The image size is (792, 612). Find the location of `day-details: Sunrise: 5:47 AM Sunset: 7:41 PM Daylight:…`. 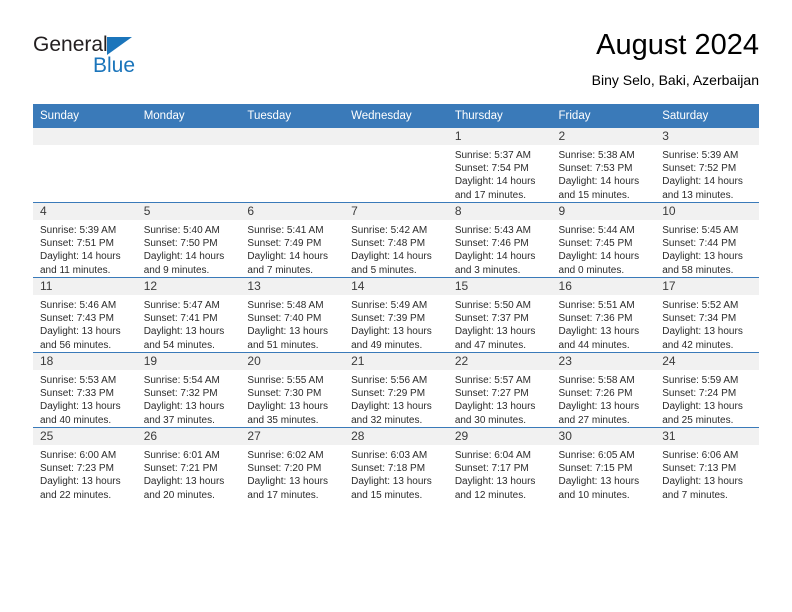

day-details: Sunrise: 5:47 AM Sunset: 7:41 PM Daylight:… is located at coordinates (189, 323).